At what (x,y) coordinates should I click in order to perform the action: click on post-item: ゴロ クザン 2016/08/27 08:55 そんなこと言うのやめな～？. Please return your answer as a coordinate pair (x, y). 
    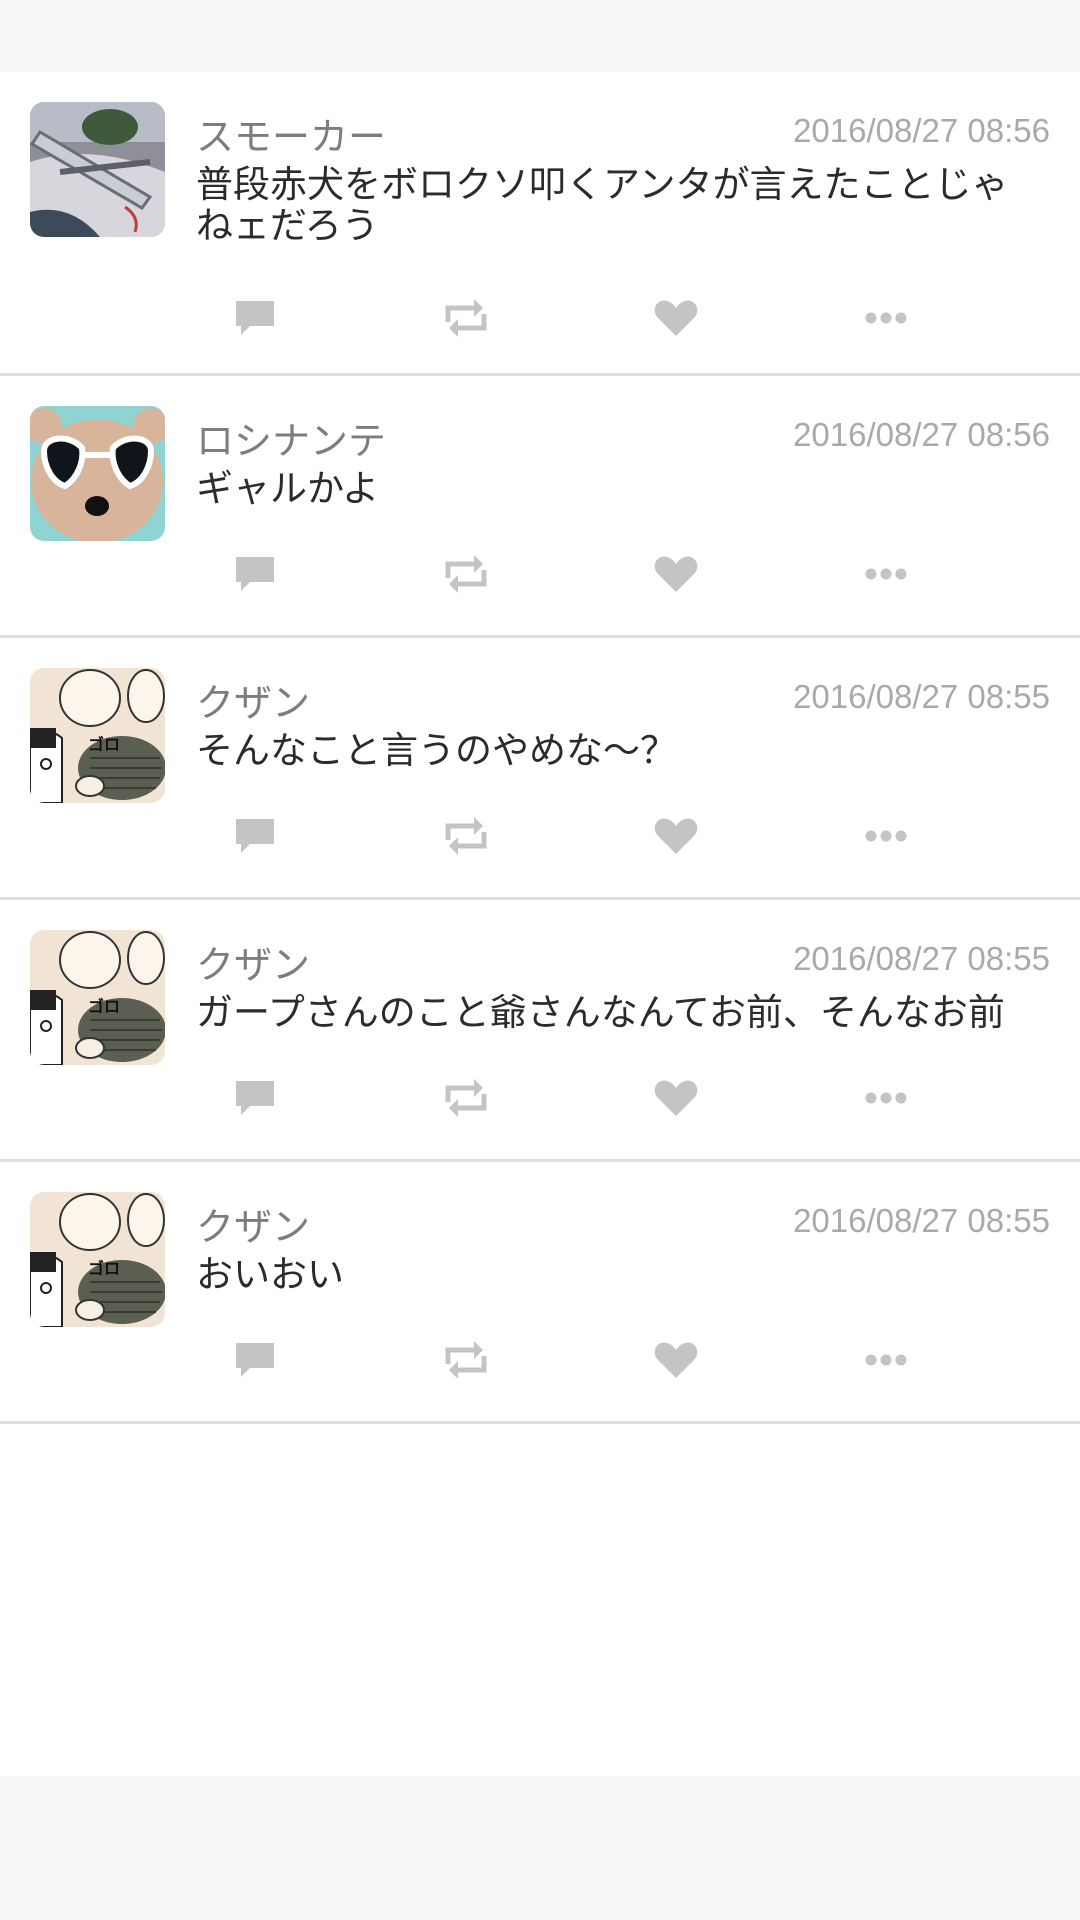
    Looking at the image, I should click on (540, 769).